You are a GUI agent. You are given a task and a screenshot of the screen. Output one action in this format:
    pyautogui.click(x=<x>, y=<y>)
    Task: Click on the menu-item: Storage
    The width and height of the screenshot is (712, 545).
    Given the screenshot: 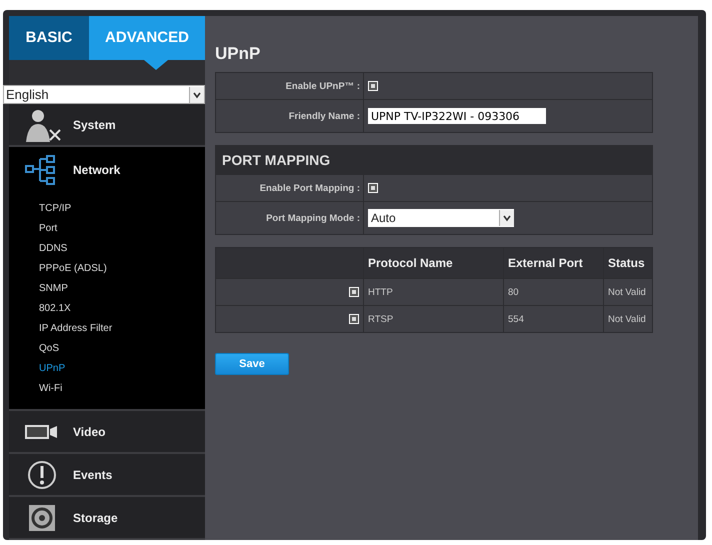 What is the action you would take?
    pyautogui.click(x=107, y=517)
    